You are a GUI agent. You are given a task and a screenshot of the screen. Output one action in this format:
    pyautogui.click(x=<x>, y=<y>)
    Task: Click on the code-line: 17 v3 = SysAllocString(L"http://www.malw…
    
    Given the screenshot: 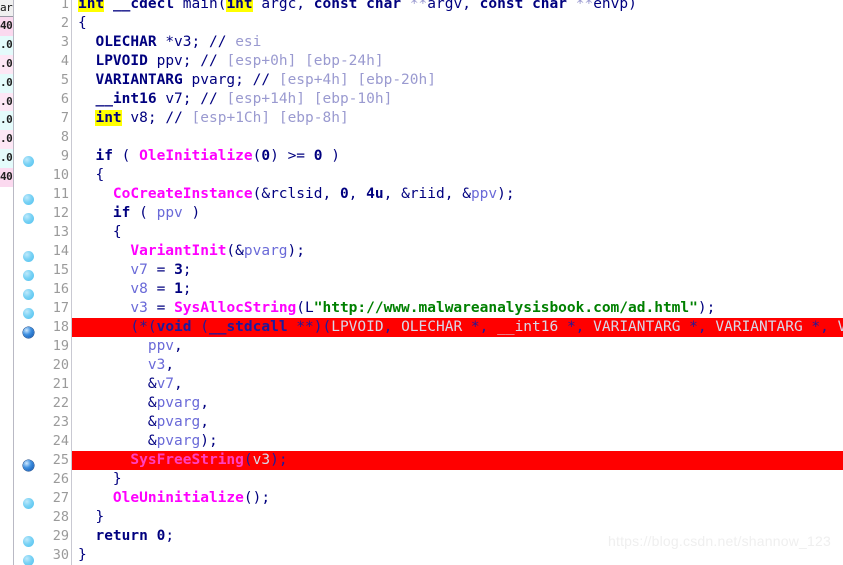 What is the action you would take?
    pyautogui.click(x=444, y=308)
    